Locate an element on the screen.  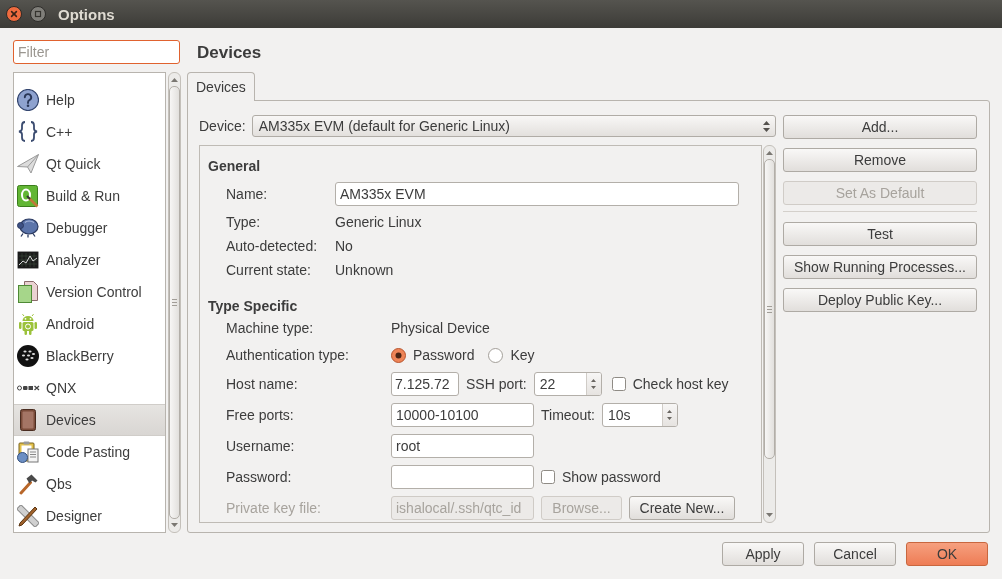
dots-circle-icon is located at coordinates (28, 356).